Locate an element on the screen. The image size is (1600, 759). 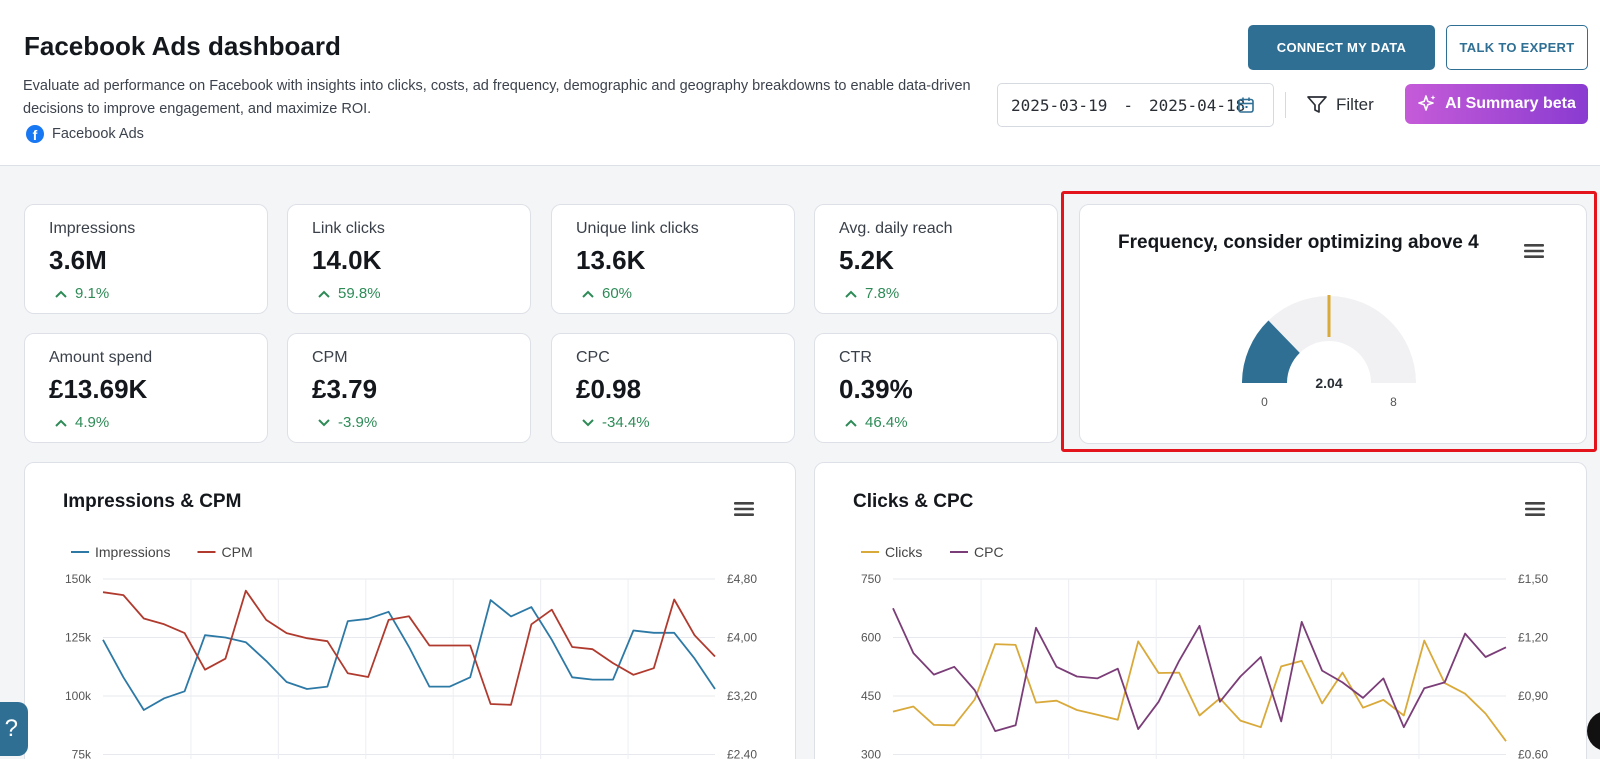
kpi-delta-value: 60% is located at coordinates (617, 293).